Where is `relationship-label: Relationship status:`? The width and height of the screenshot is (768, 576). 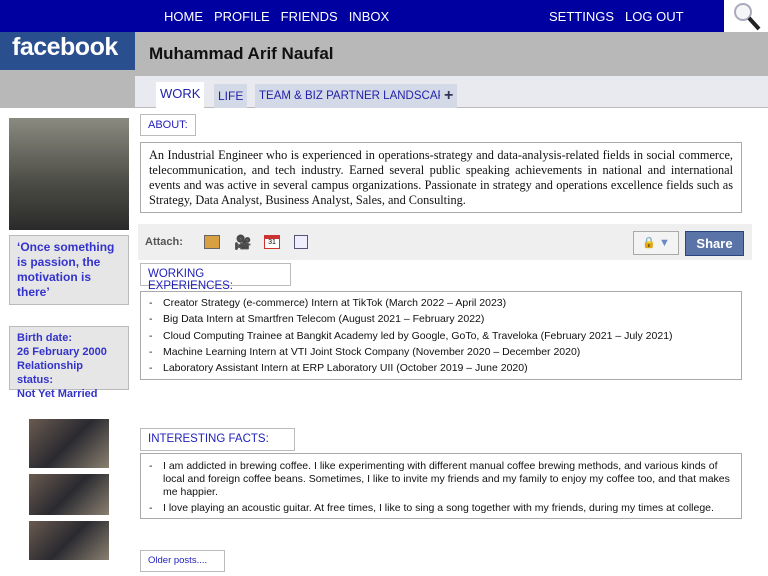
relationship-label: Relationship status: is located at coordinates (50, 373).